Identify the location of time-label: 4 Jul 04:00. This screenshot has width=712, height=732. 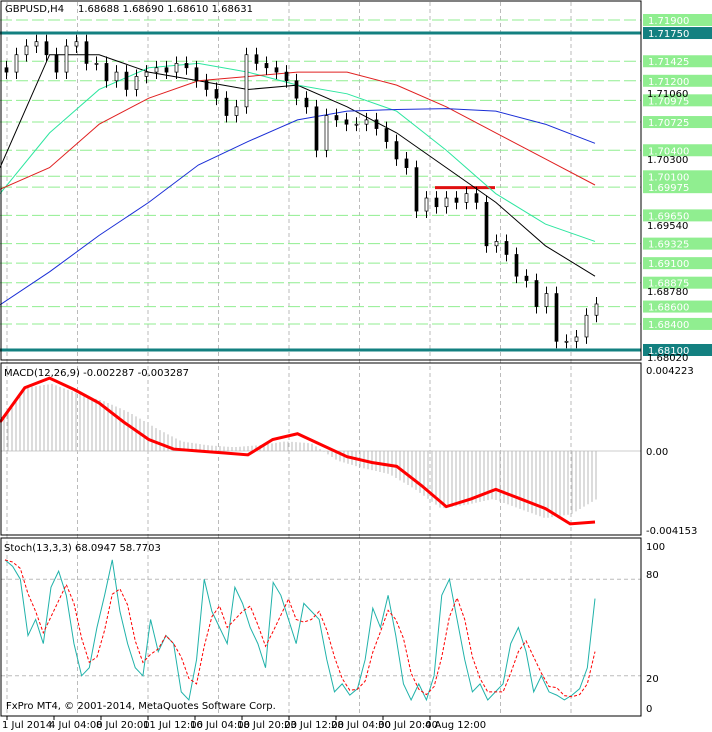
(76, 725).